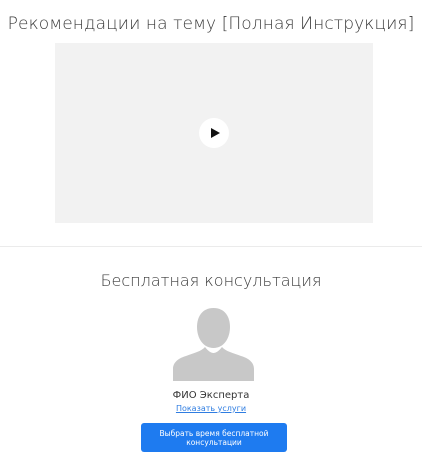 Image resolution: width=422 pixels, height=475 pixels. What do you see at coordinates (211, 24) in the screenshot?
I see `video-title: Рекомендации на тему [Полная Инструкция]` at bounding box center [211, 24].